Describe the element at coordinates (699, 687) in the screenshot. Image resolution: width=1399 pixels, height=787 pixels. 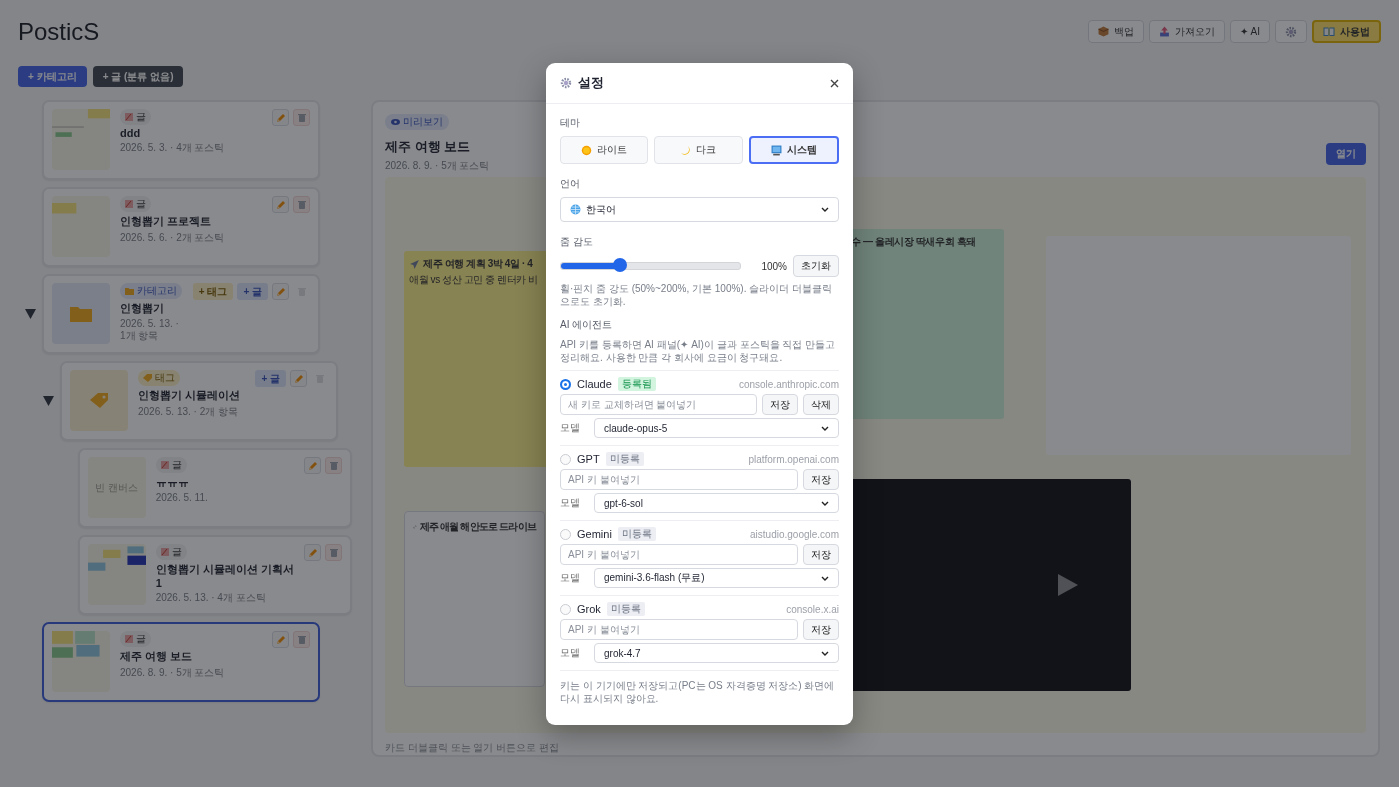
I see `storage-note: 키는 이 기기에만 저장되고(PC는 OS 자격증명 저장소) 화면에 다시 표시되지 않아요.` at that location.